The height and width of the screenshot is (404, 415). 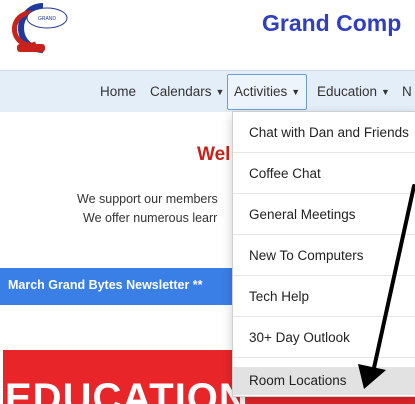 What do you see at coordinates (105, 285) in the screenshot?
I see `newsletter-ticker-text: March Grand Bytes Newsletter **` at bounding box center [105, 285].